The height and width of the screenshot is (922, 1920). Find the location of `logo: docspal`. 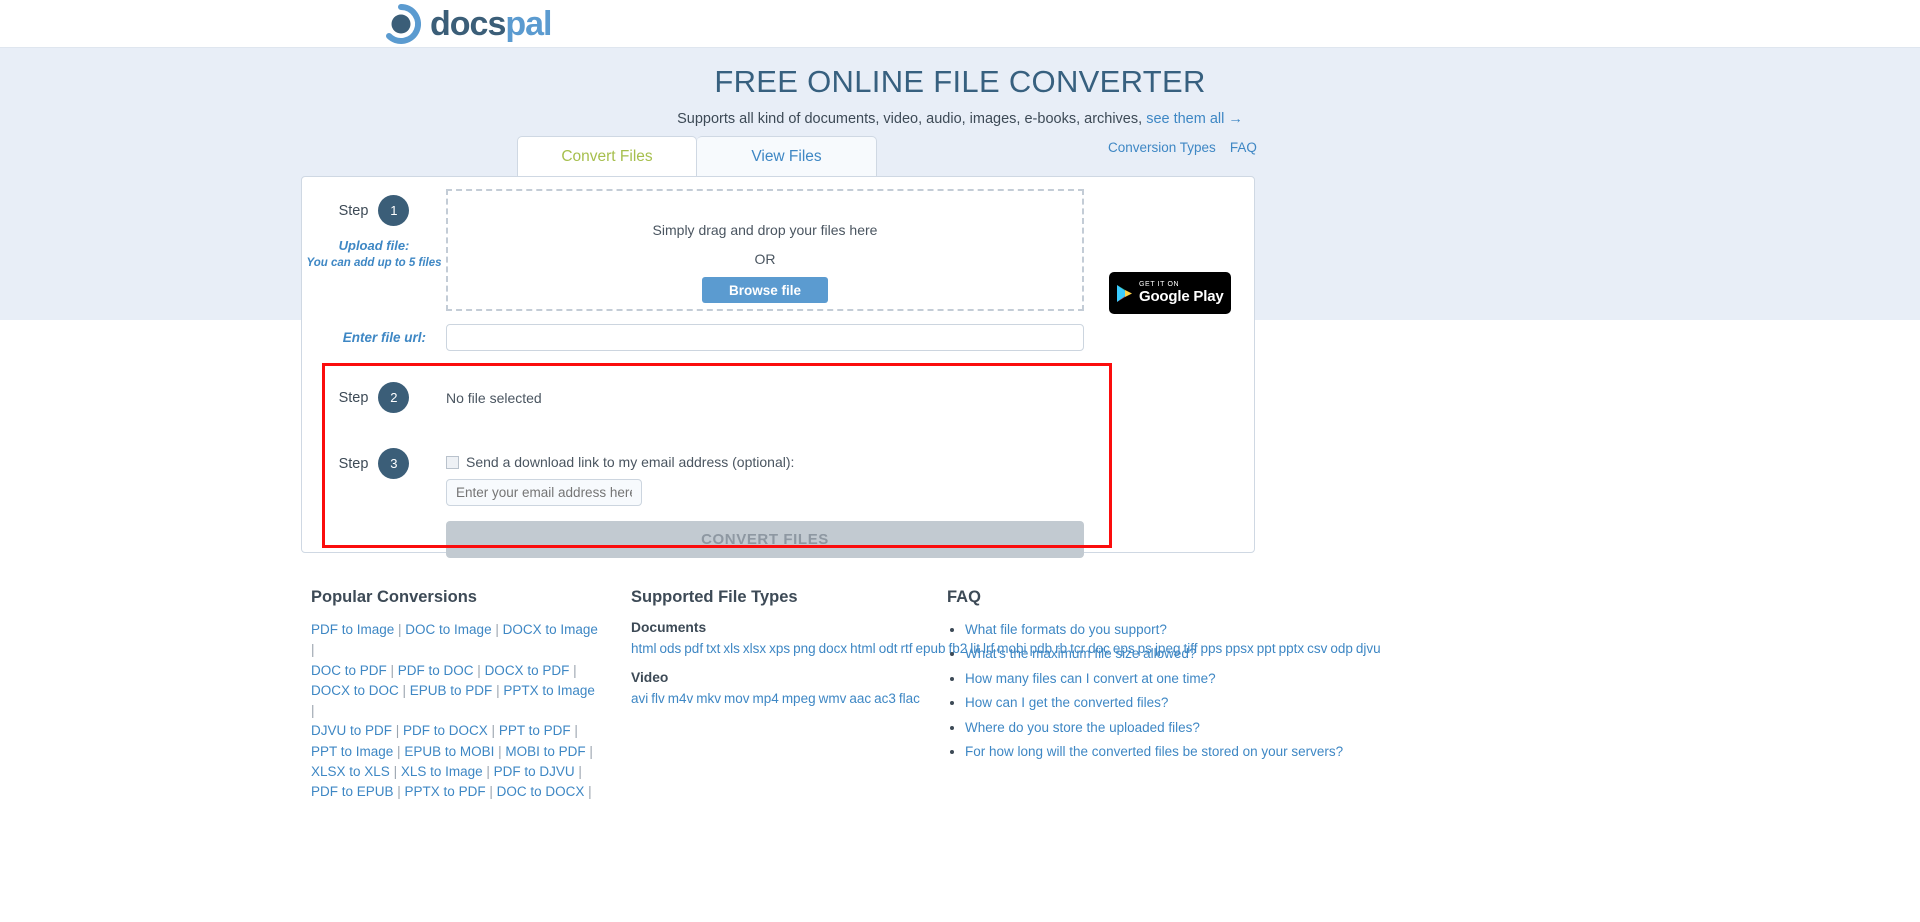

logo: docspal is located at coordinates (466, 24).